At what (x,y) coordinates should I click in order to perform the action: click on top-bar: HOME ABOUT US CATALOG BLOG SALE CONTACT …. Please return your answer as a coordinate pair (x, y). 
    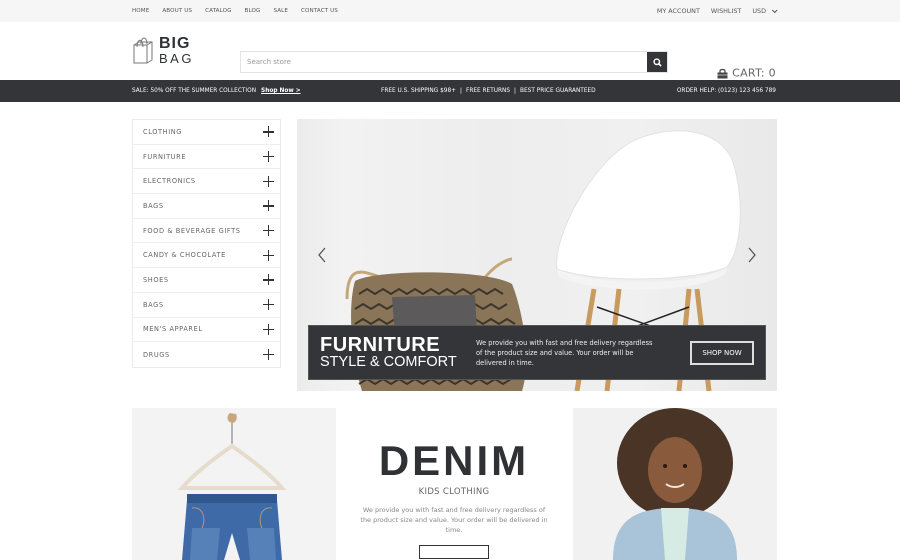
    Looking at the image, I should click on (450, 11).